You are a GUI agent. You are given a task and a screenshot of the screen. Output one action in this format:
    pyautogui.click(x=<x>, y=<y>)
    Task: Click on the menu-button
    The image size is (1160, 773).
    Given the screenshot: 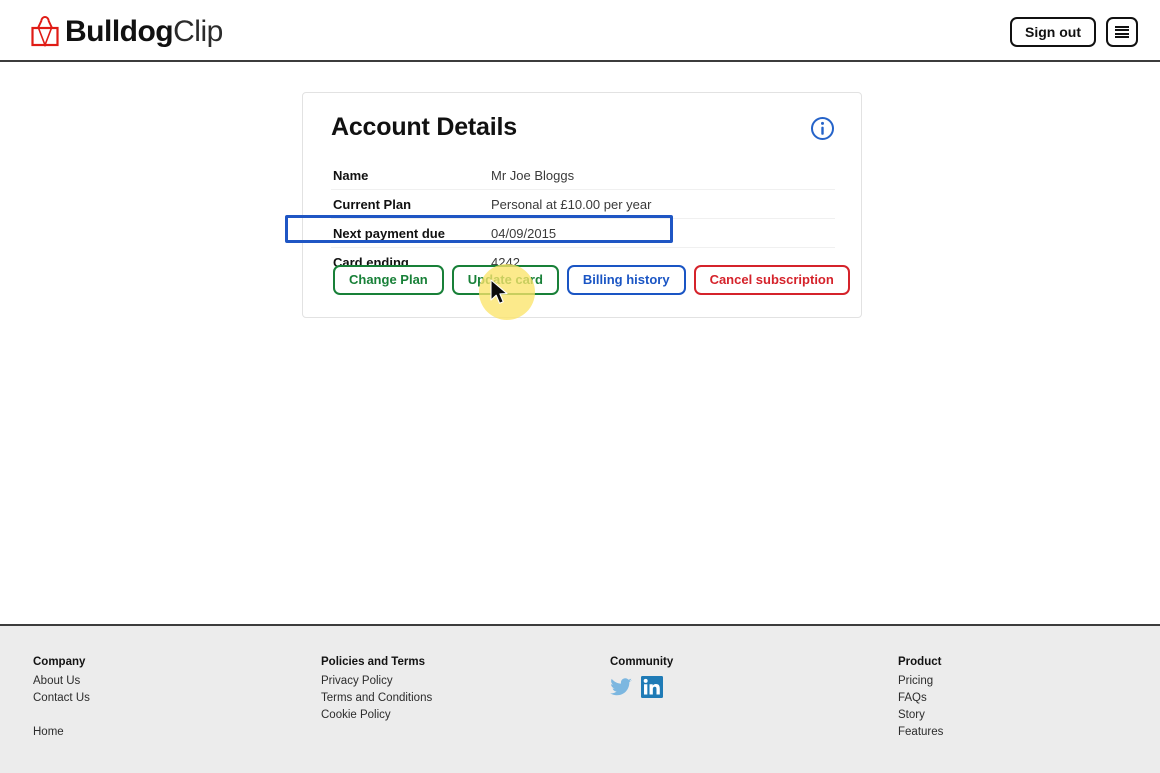 What is the action you would take?
    pyautogui.click(x=1122, y=32)
    